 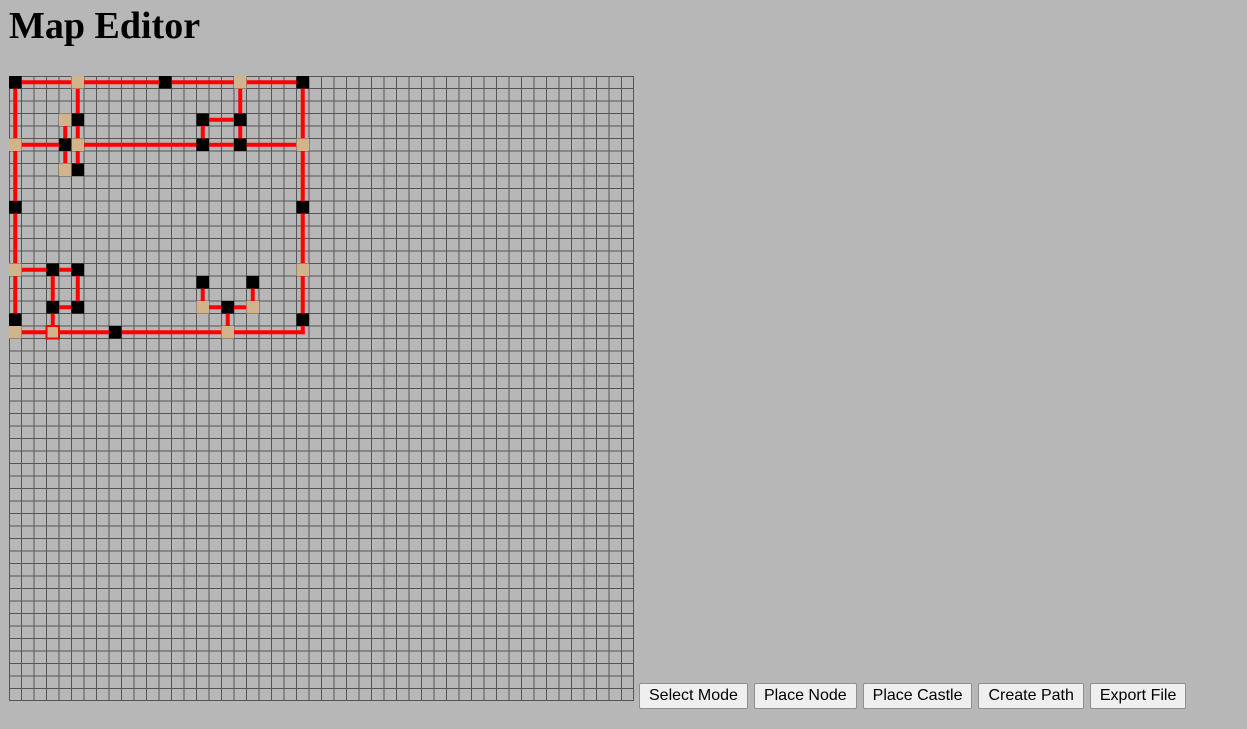 I want to click on create-path-button: Create Path, so click(x=1031, y=696).